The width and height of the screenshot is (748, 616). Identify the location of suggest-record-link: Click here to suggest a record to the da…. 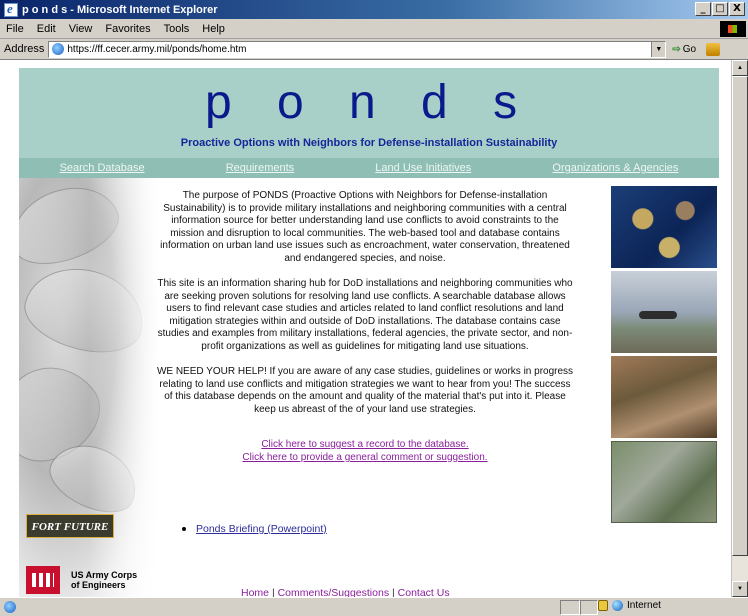
(365, 444).